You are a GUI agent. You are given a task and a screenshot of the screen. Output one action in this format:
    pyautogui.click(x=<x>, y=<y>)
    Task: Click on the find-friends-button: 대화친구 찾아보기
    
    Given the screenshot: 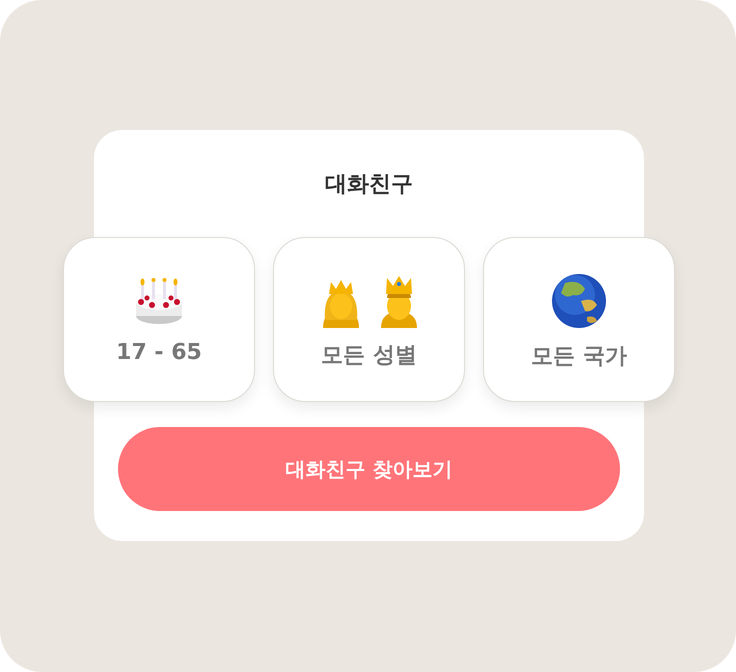 What is the action you would take?
    pyautogui.click(x=369, y=469)
    